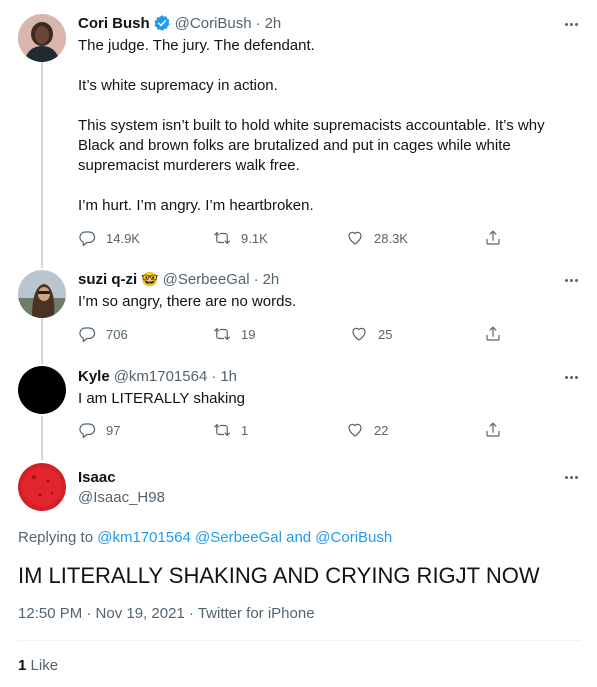 This screenshot has width=597, height=687. I want to click on action-bar: 14.9K 9.1K 28.3K, so click(293, 239).